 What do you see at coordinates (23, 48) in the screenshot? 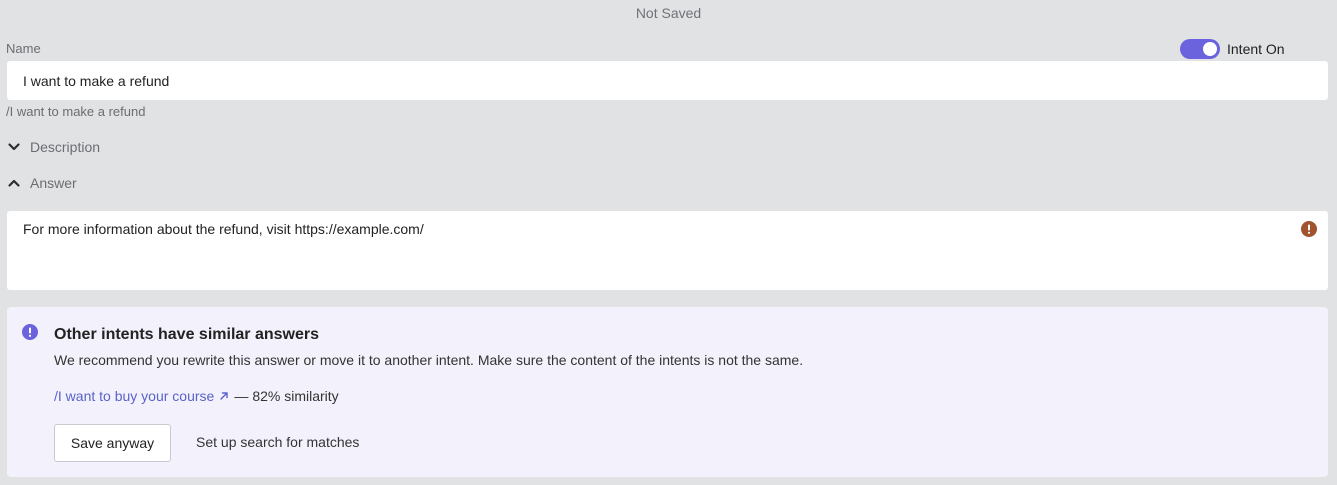
I see `name-label: Name` at bounding box center [23, 48].